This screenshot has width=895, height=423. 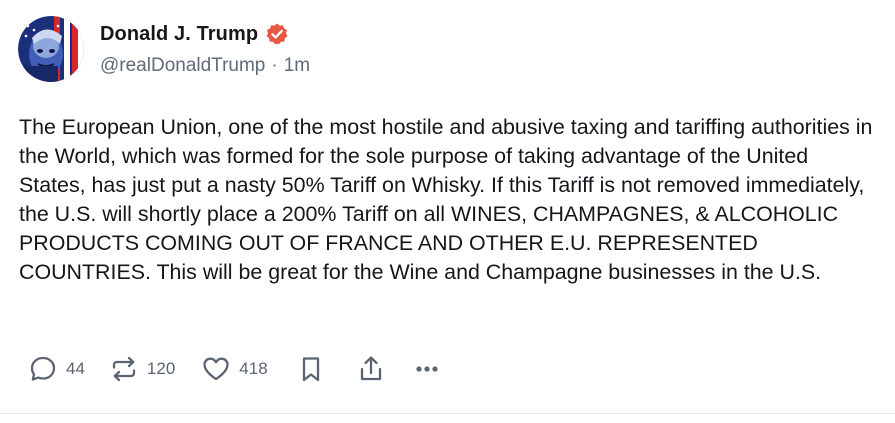 What do you see at coordinates (447, 413) in the screenshot?
I see `divider` at bounding box center [447, 413].